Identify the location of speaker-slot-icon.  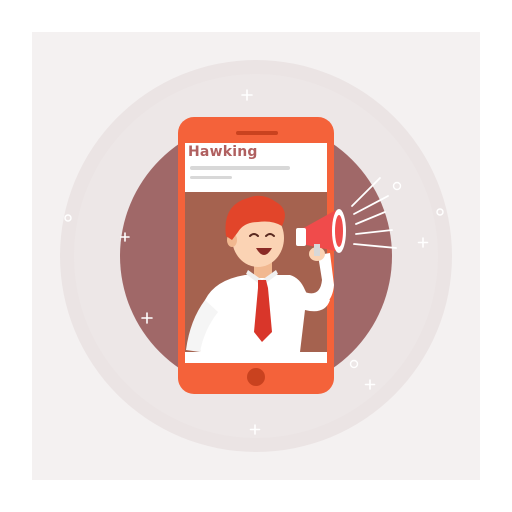
(257, 133).